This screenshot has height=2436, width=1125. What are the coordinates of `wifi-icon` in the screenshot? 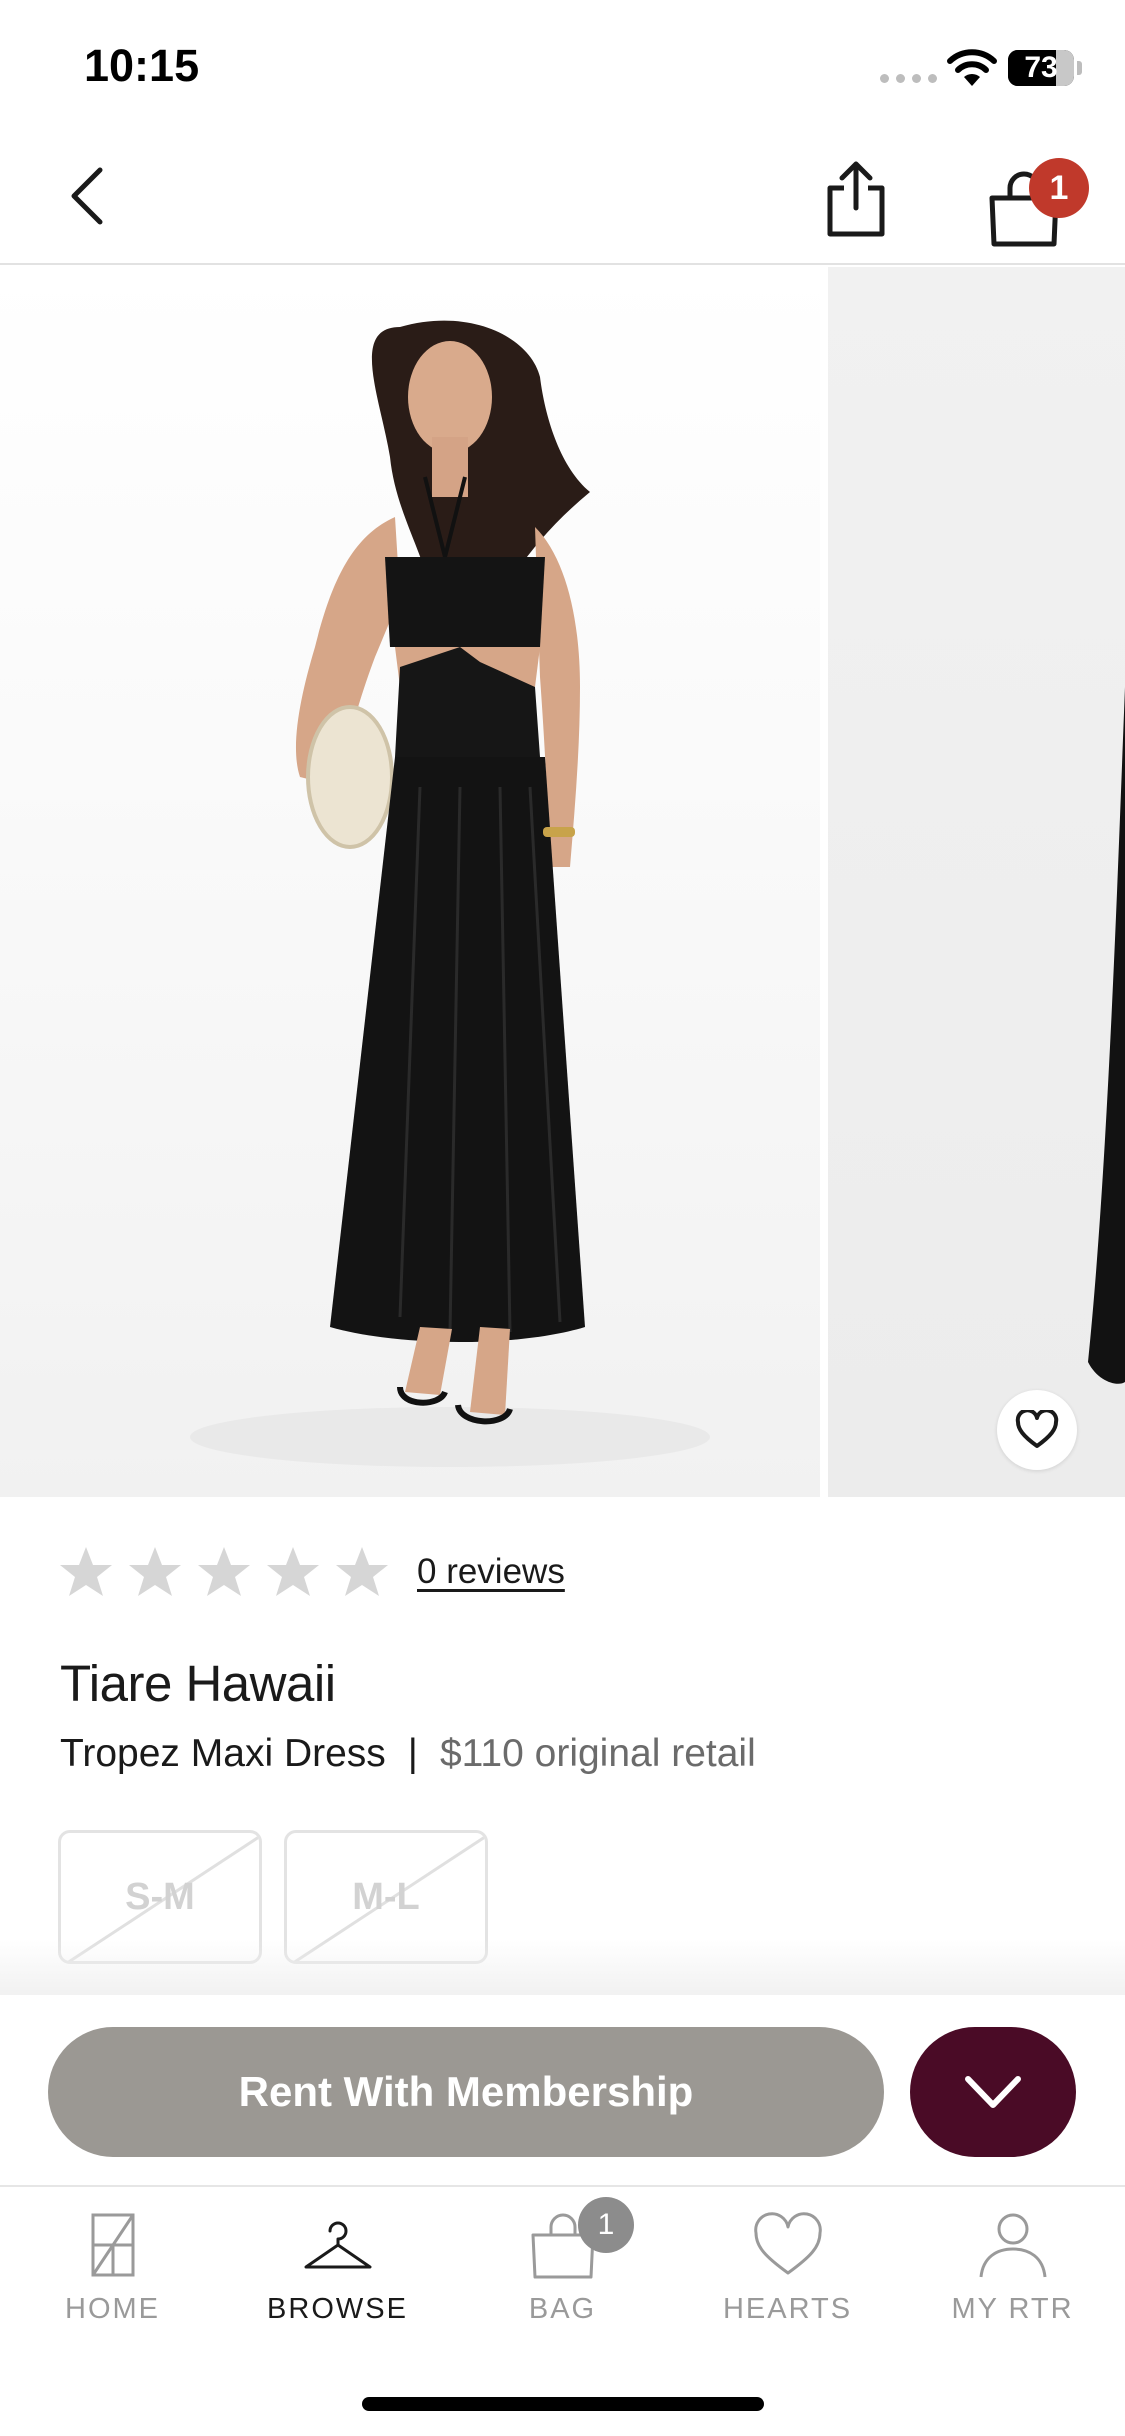 It's located at (972, 67).